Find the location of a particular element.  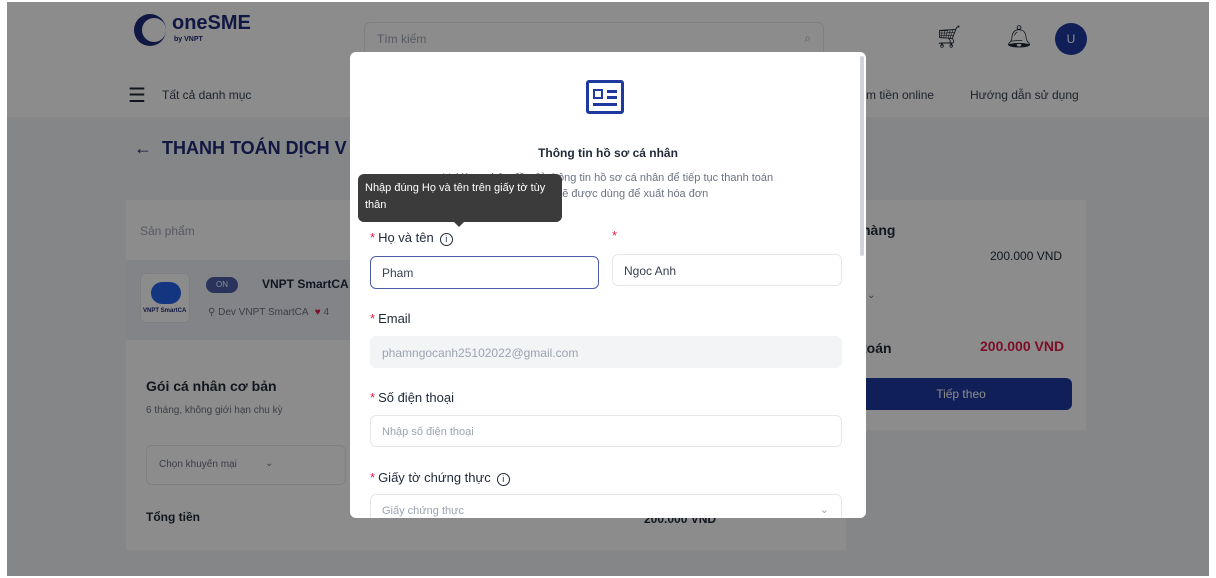

id-document-select: Giấy chứng thực ⌄ is located at coordinates (606, 506).